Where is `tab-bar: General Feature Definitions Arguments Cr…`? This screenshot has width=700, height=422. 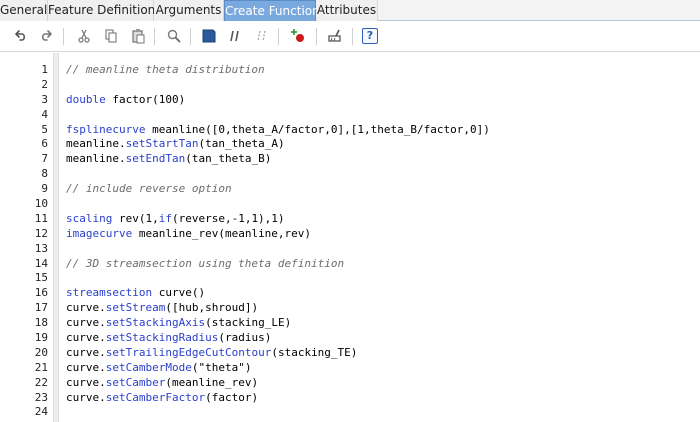 tab-bar: General Feature Definitions Arguments Cr… is located at coordinates (350, 10).